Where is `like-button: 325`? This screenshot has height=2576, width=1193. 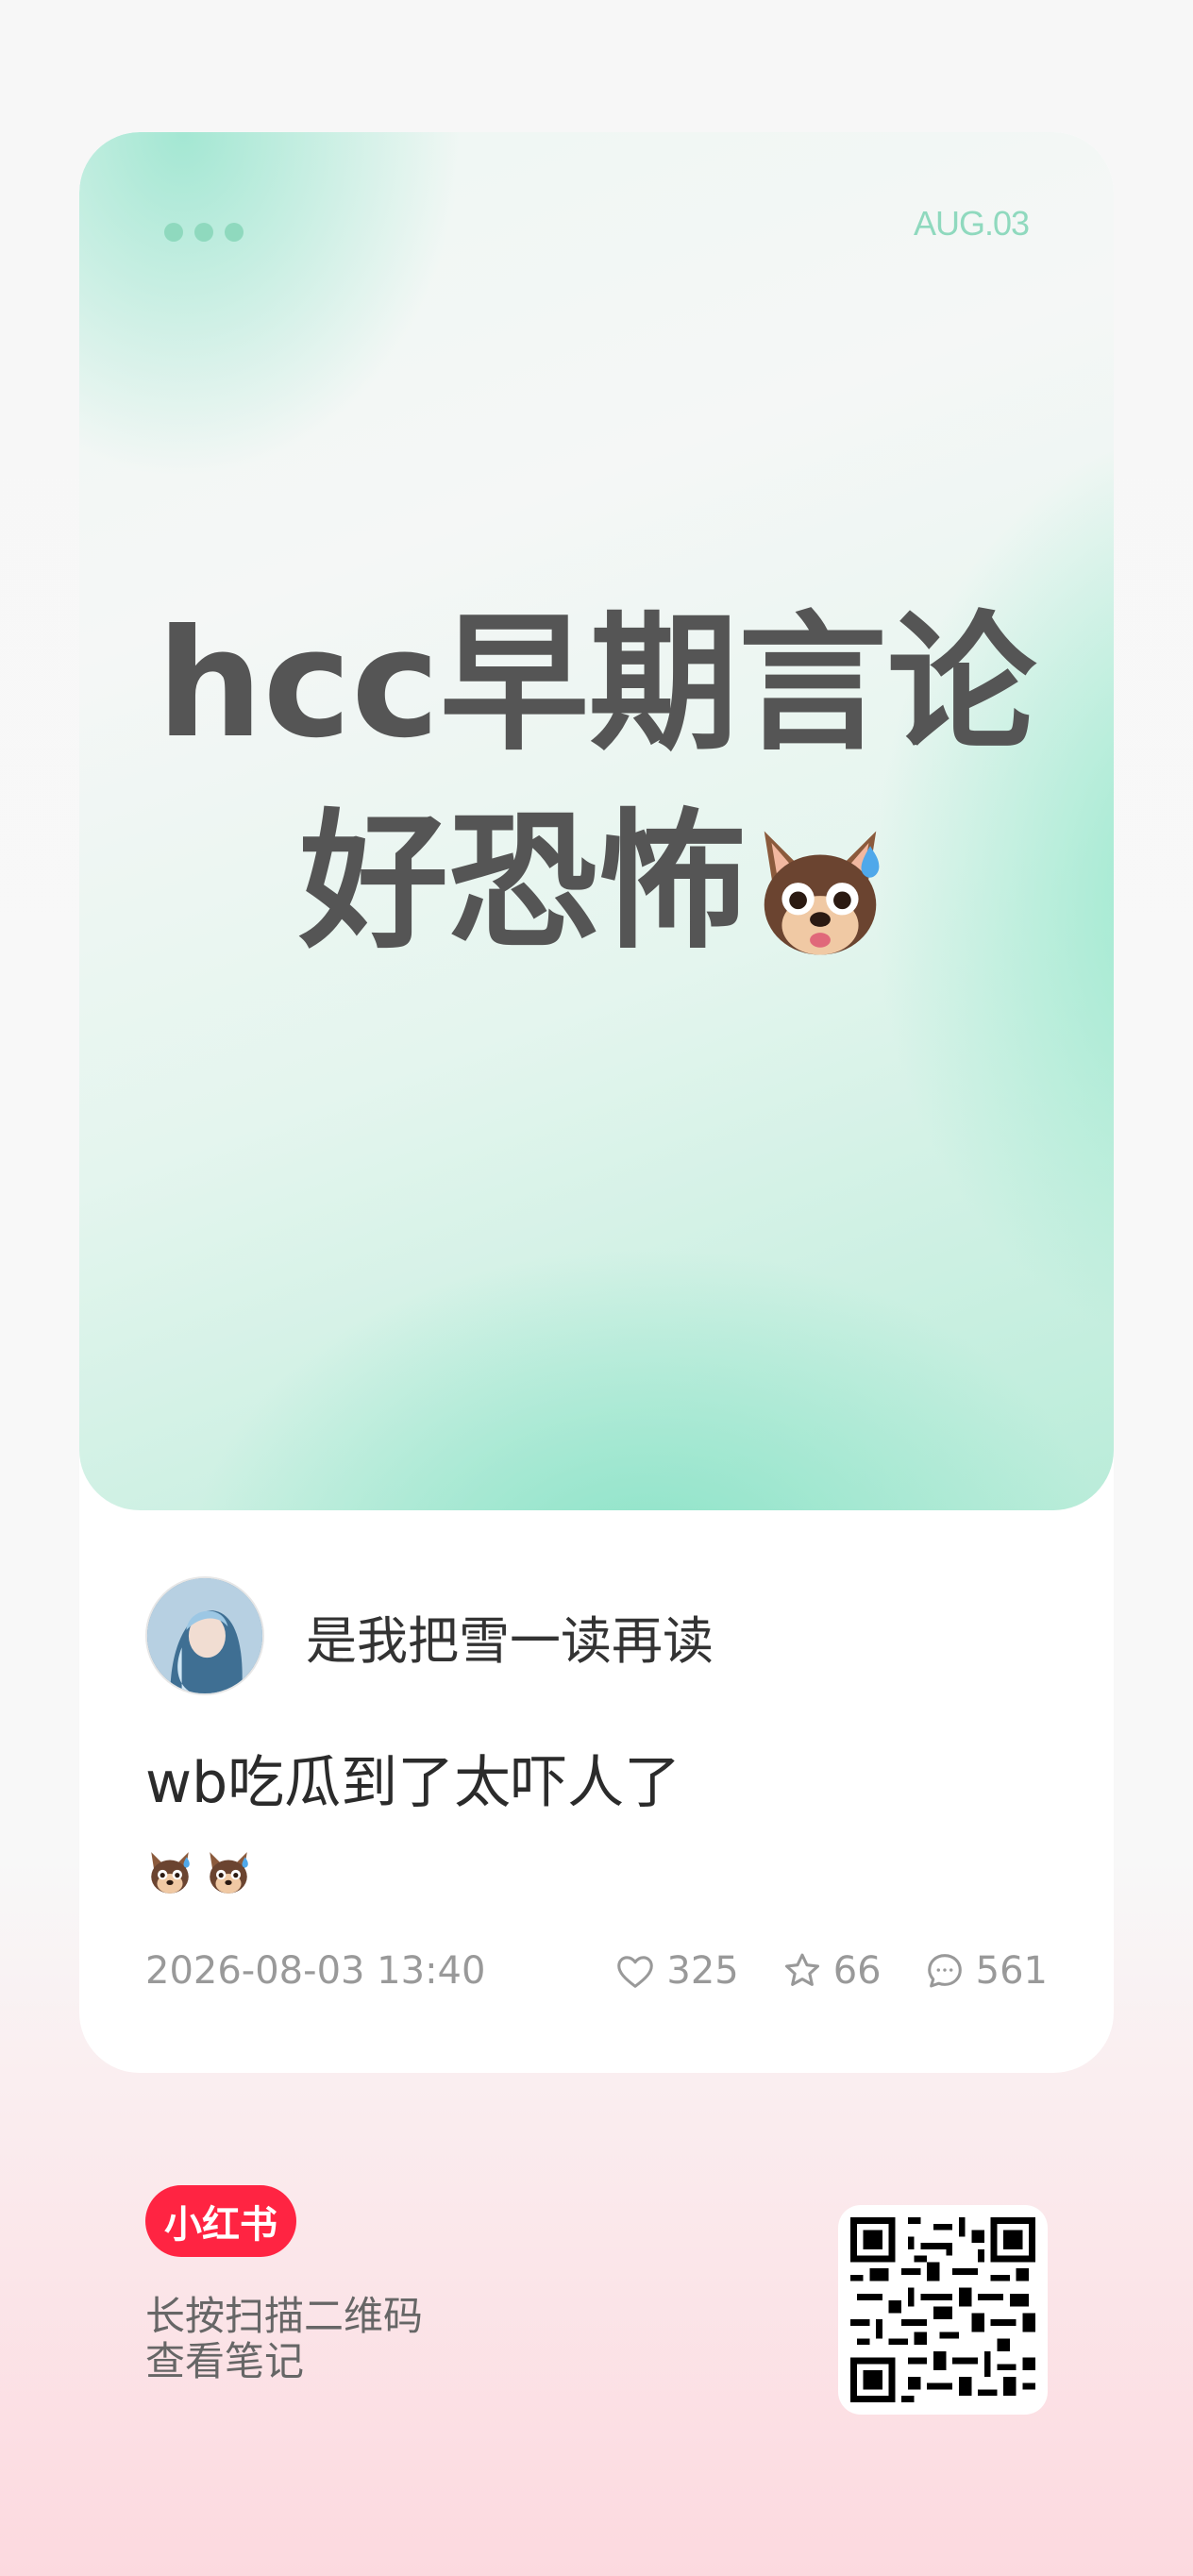 like-button: 325 is located at coordinates (676, 1971).